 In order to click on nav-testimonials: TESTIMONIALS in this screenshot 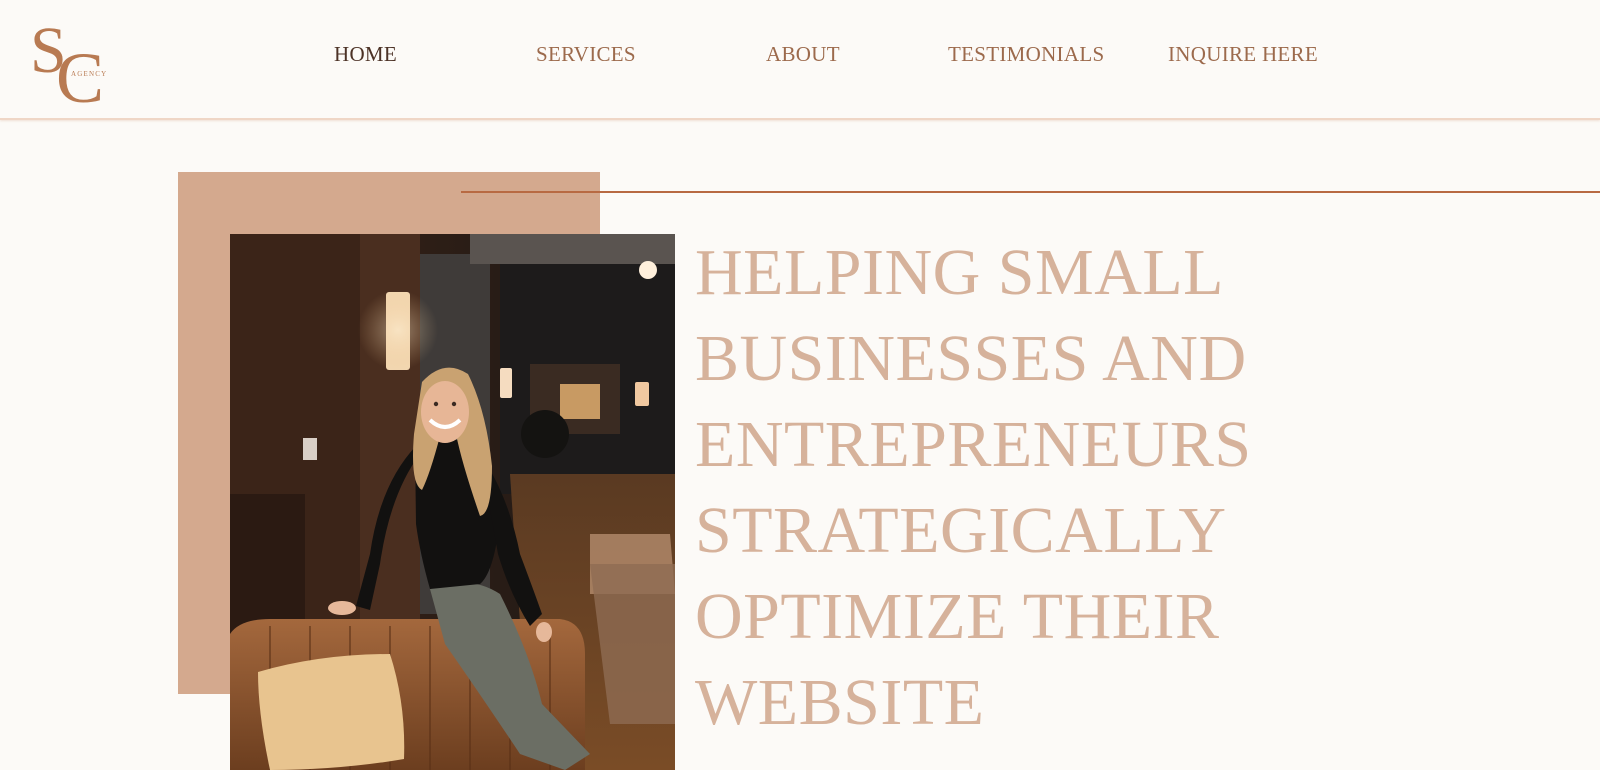, I will do `click(1026, 54)`.